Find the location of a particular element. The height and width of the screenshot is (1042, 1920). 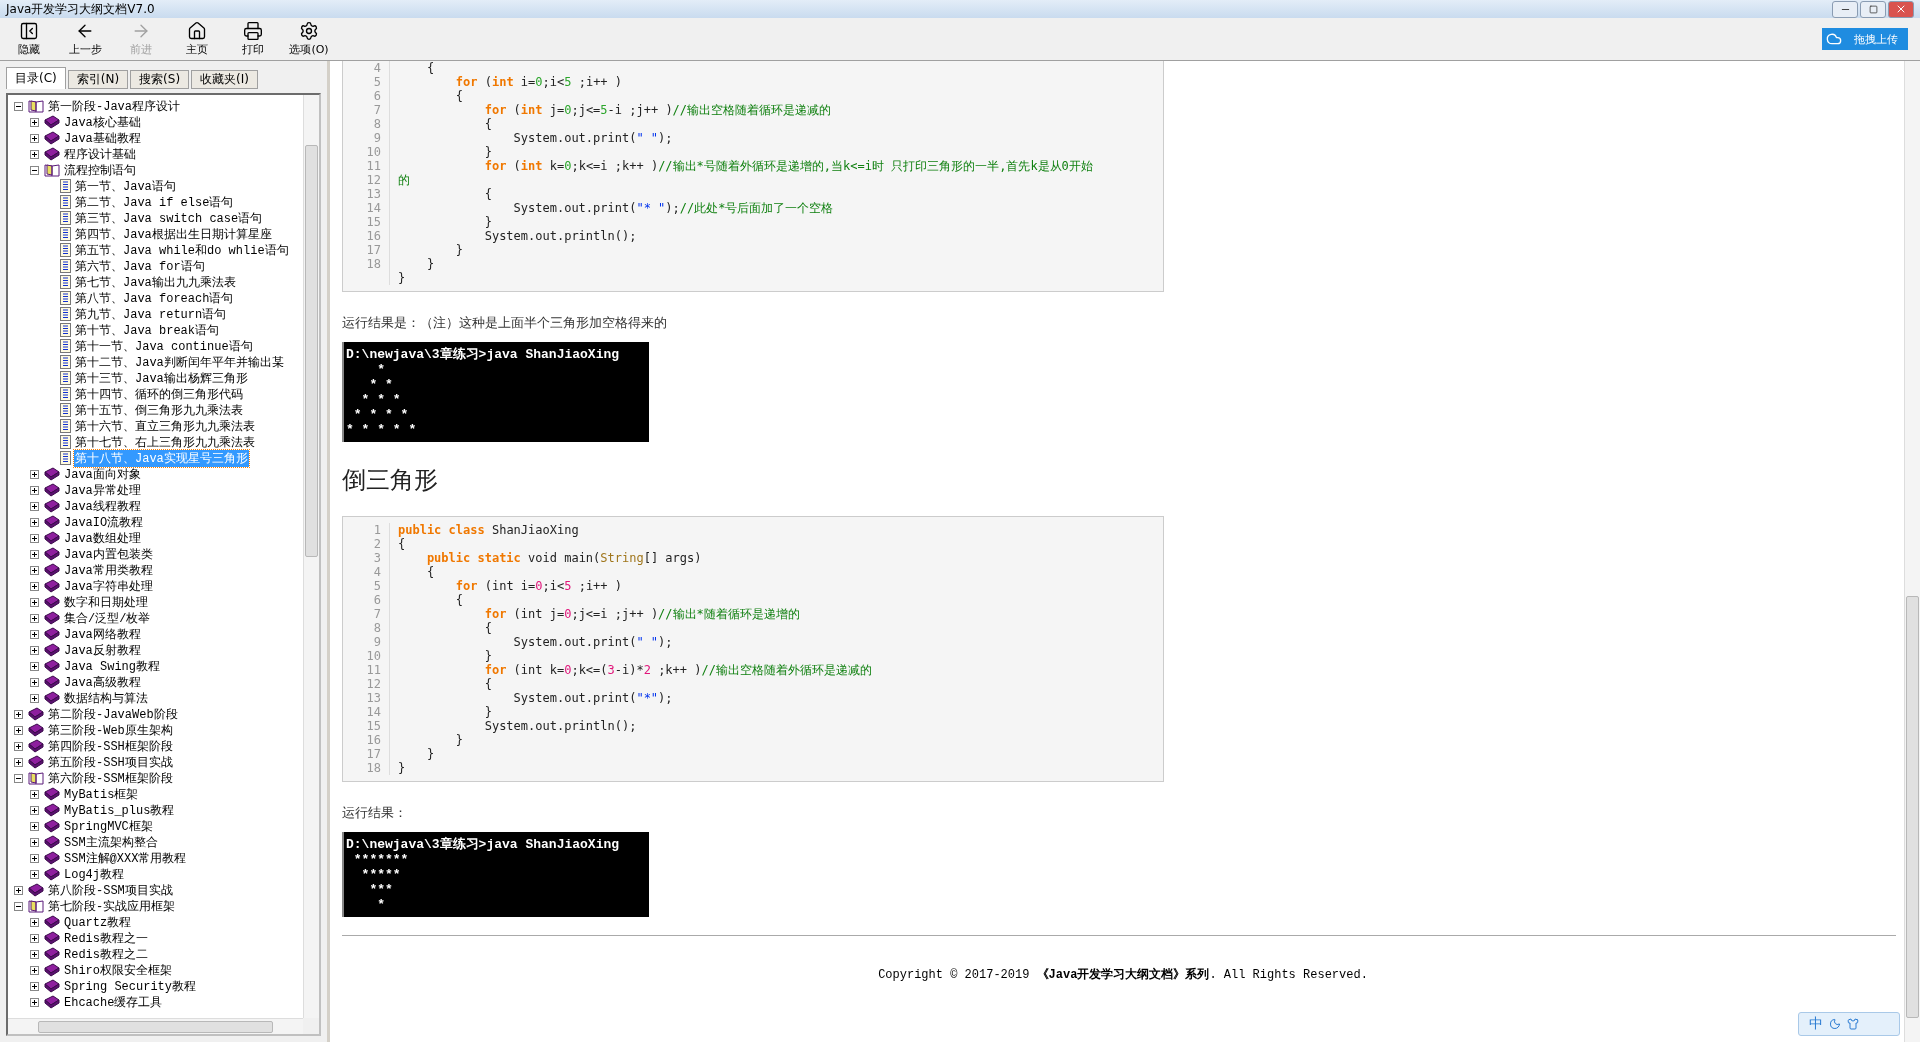

tree-item: 第八节、Java foreach语句 is located at coordinates (154, 298).